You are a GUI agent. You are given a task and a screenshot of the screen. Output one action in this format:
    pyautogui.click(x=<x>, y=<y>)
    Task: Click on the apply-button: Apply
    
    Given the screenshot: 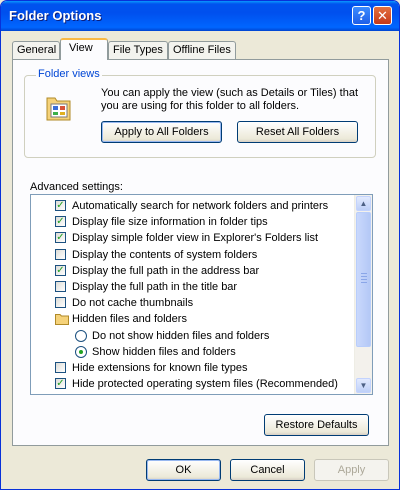 What is the action you would take?
    pyautogui.click(x=351, y=470)
    